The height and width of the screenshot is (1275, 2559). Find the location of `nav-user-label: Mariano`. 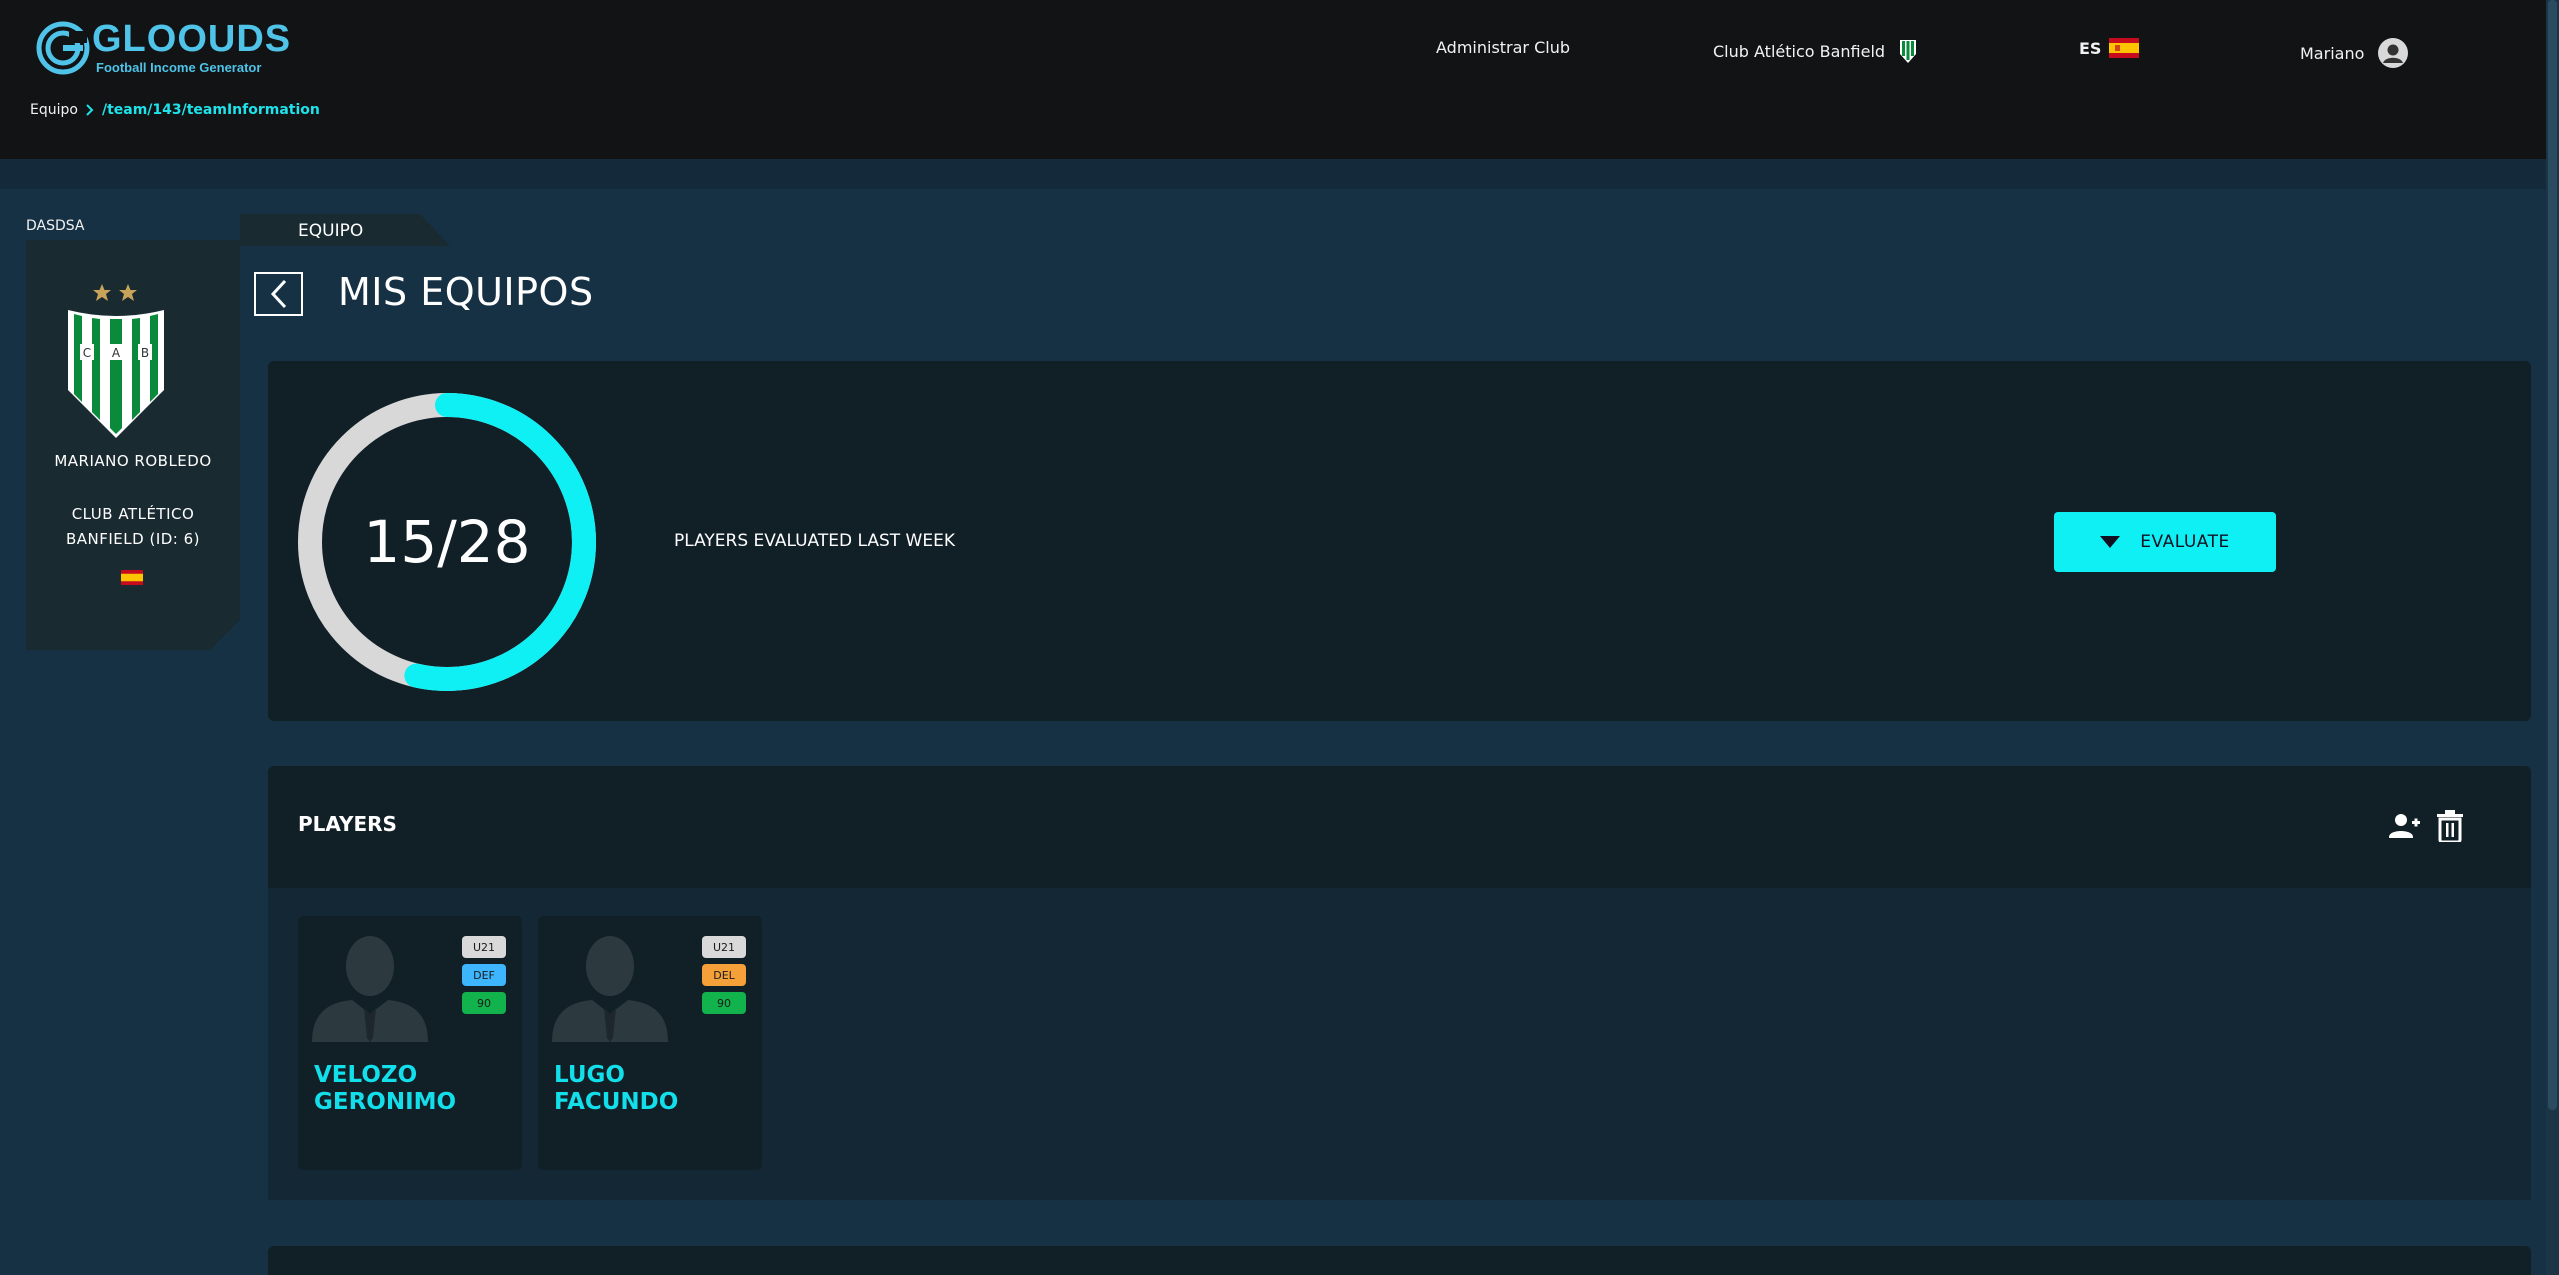

nav-user-label: Mariano is located at coordinates (2332, 53).